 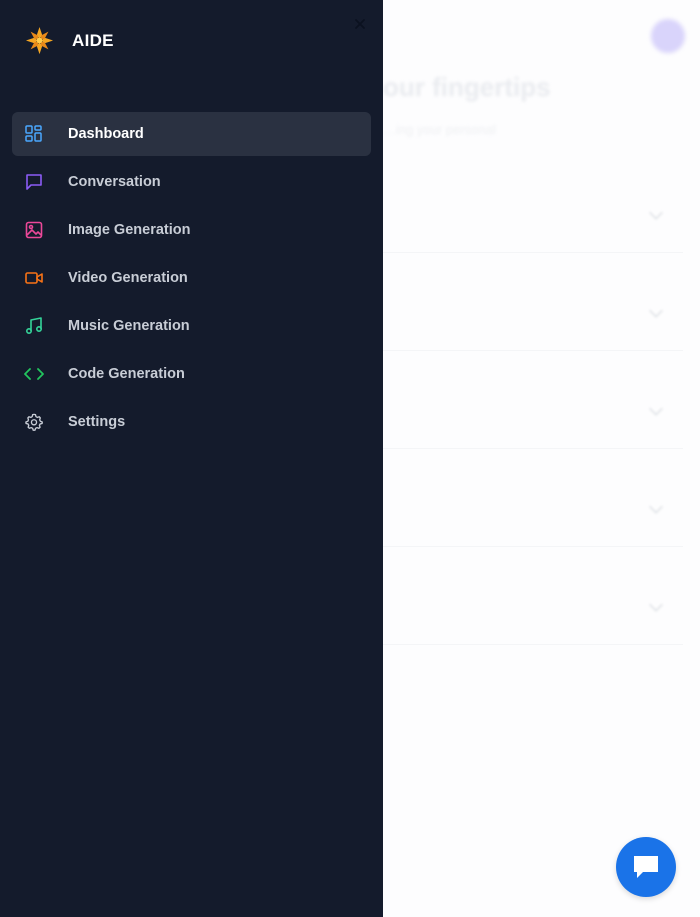 I want to click on logo-icon, so click(x=39, y=40).